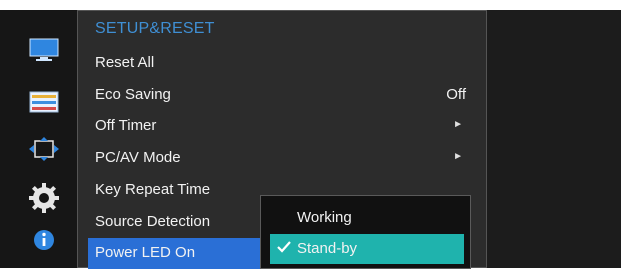 The height and width of the screenshot is (275, 621). What do you see at coordinates (282, 63) in the screenshot?
I see `menu-item-reset-all: Reset All` at bounding box center [282, 63].